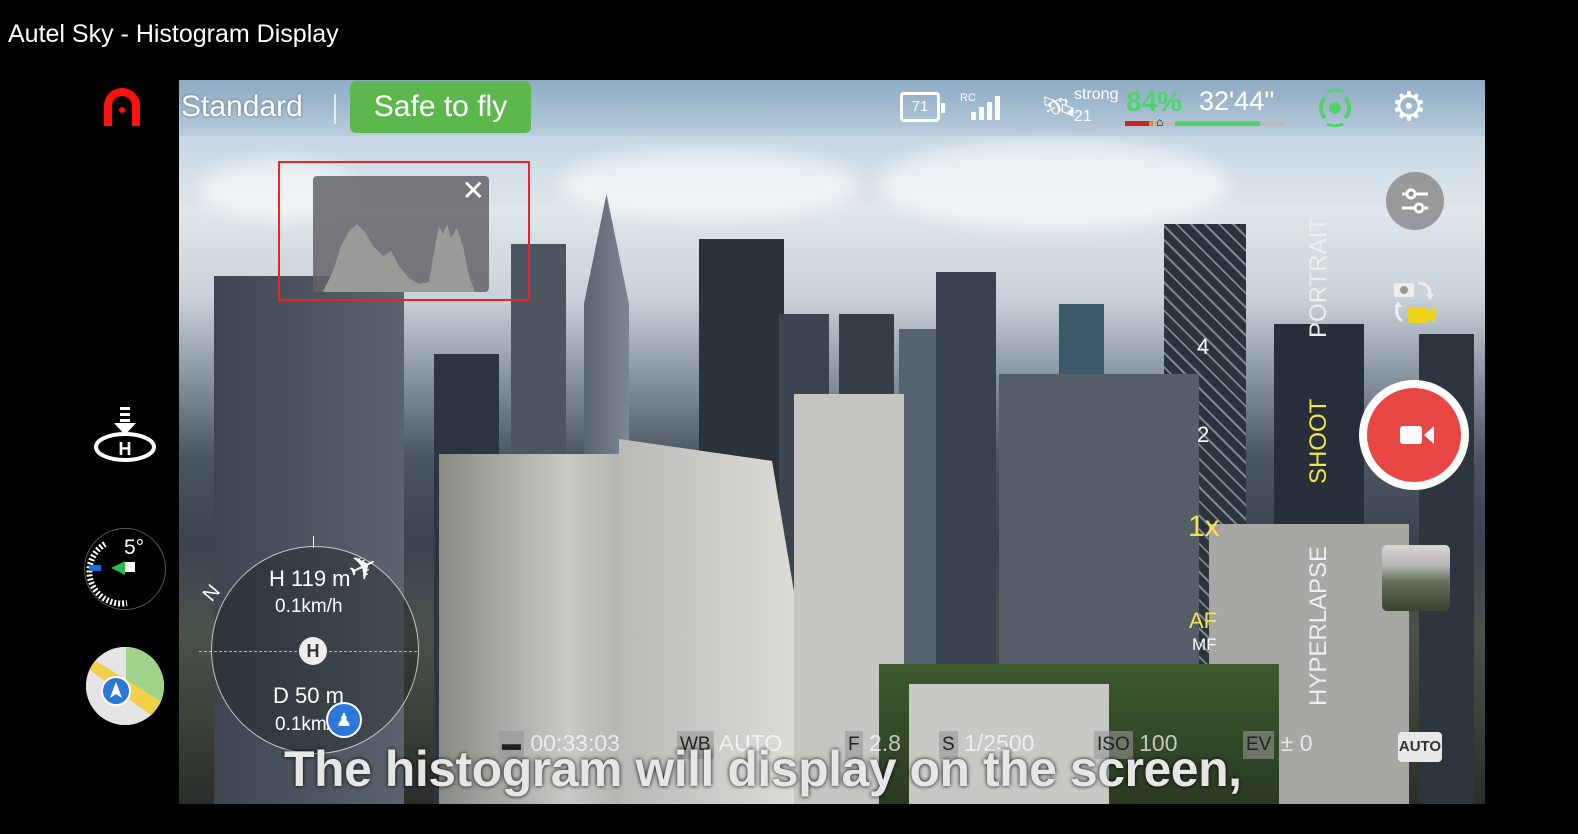  I want to click on focus-mode-mf: MF, so click(1204, 645).